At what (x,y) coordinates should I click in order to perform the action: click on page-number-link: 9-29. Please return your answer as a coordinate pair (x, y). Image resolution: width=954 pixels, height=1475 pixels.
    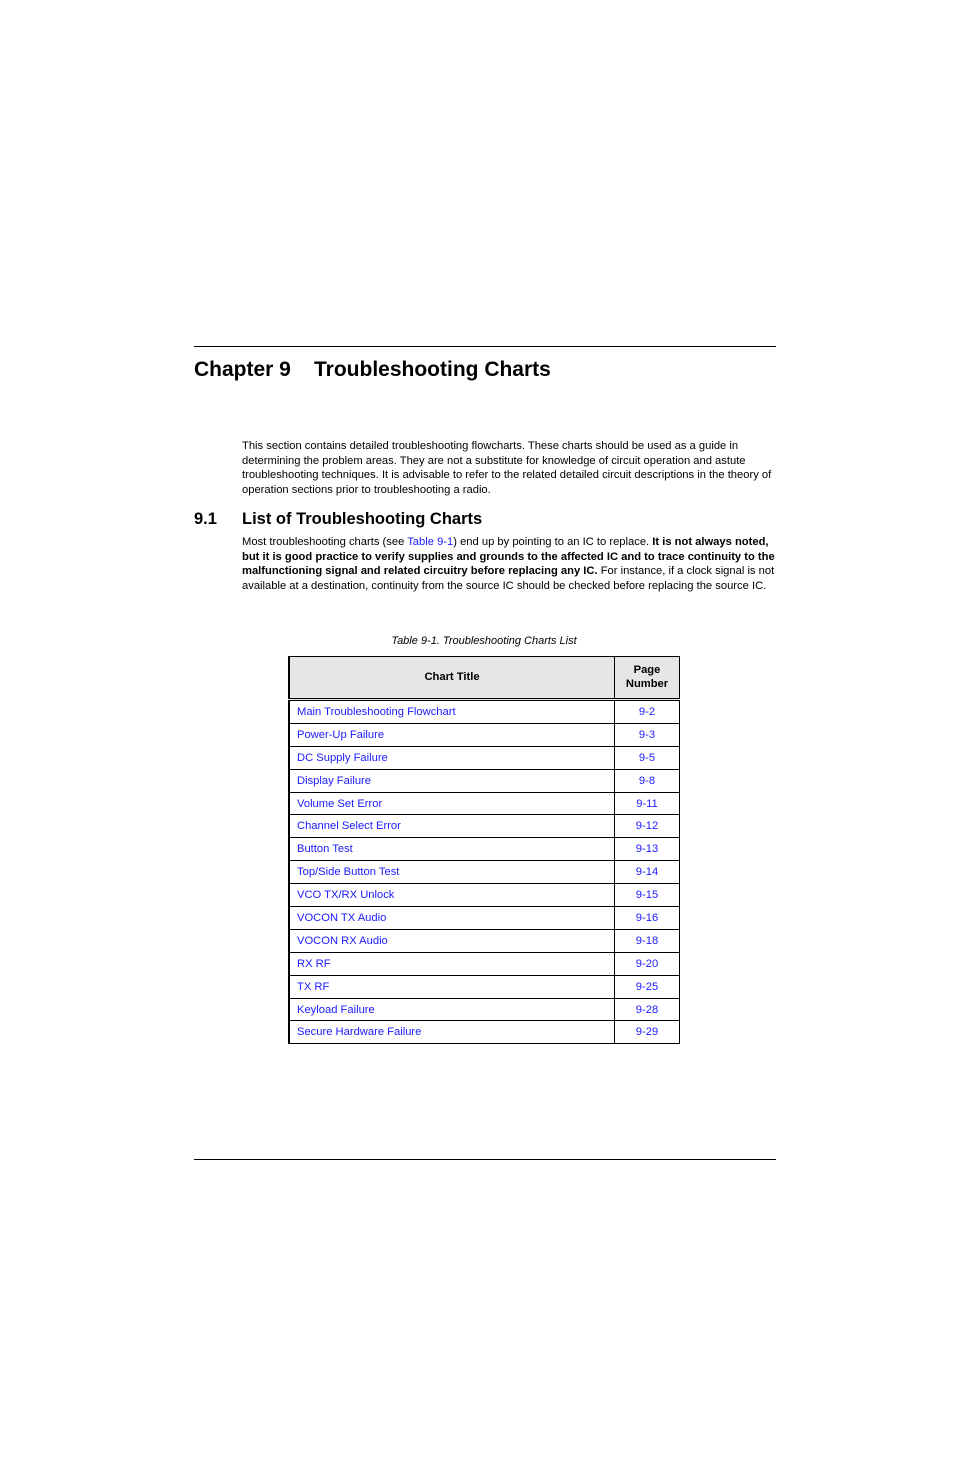
    Looking at the image, I should click on (647, 1032).